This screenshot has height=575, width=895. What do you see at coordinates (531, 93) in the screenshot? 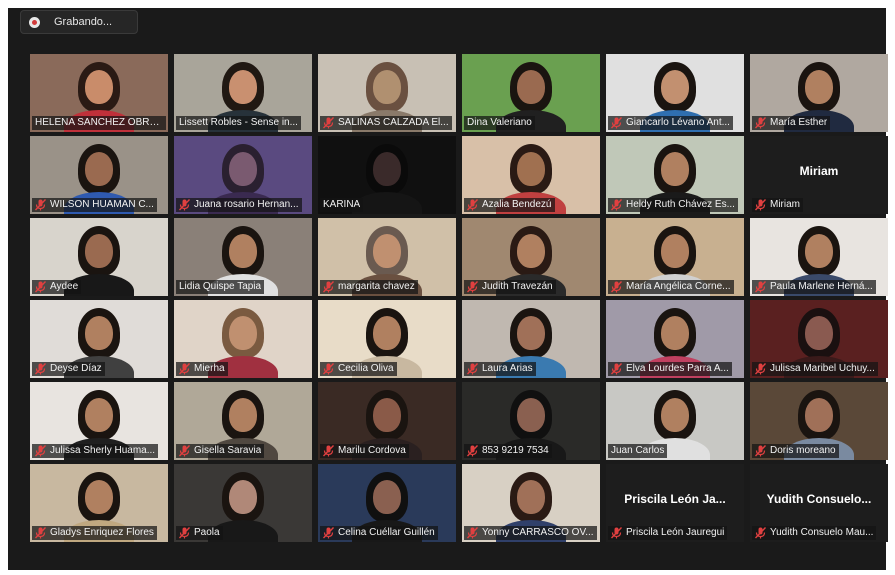
I see `participant-tile: Dina Valeriano` at bounding box center [531, 93].